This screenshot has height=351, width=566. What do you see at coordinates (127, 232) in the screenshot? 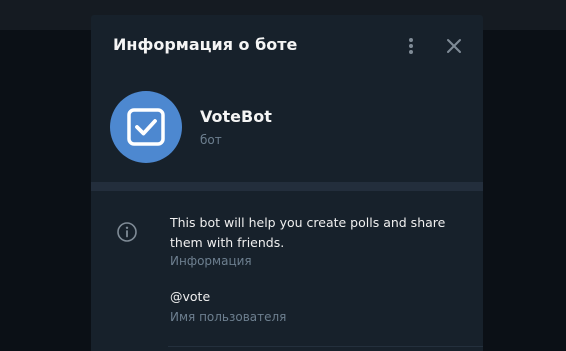
I see `info-icon` at bounding box center [127, 232].